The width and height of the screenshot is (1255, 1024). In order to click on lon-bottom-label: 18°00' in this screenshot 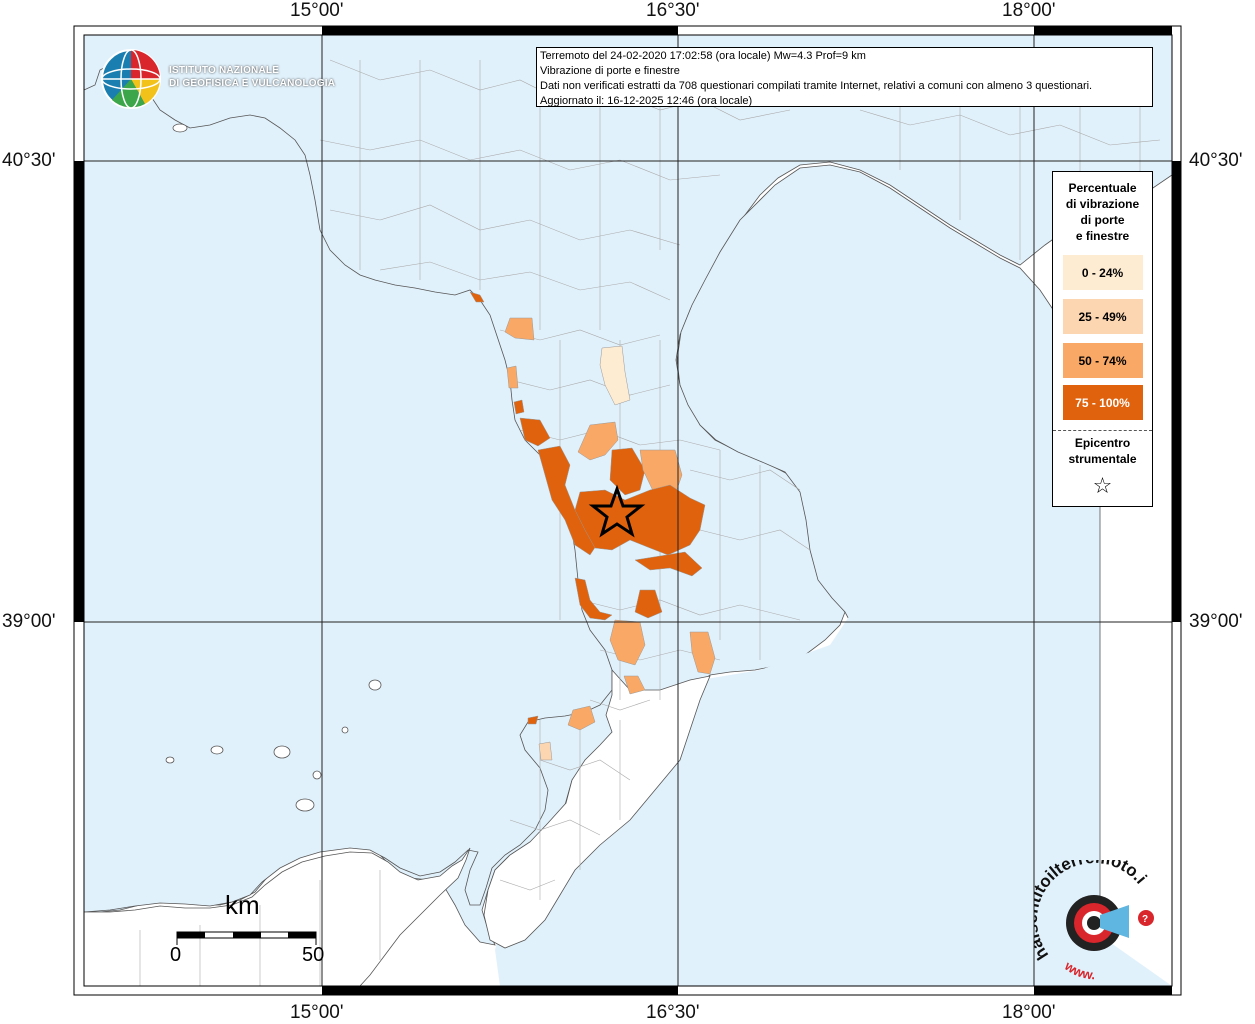, I will do `click(1029, 1012)`.